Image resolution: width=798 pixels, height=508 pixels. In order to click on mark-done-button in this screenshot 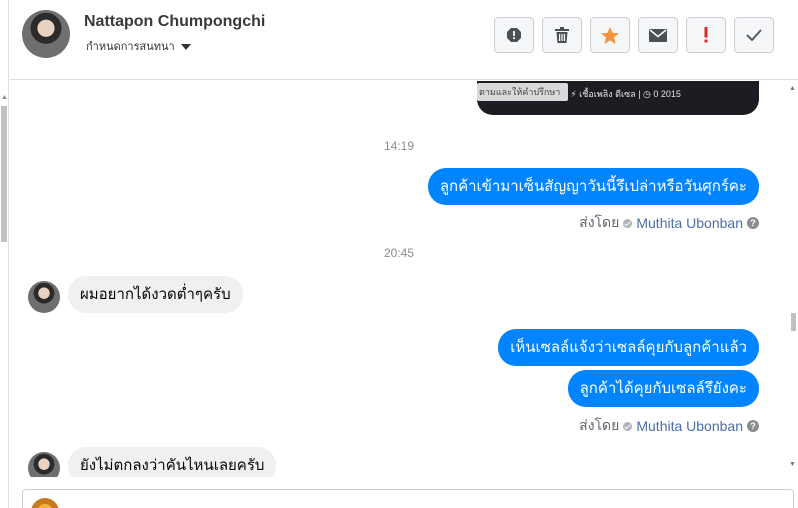, I will do `click(754, 35)`.